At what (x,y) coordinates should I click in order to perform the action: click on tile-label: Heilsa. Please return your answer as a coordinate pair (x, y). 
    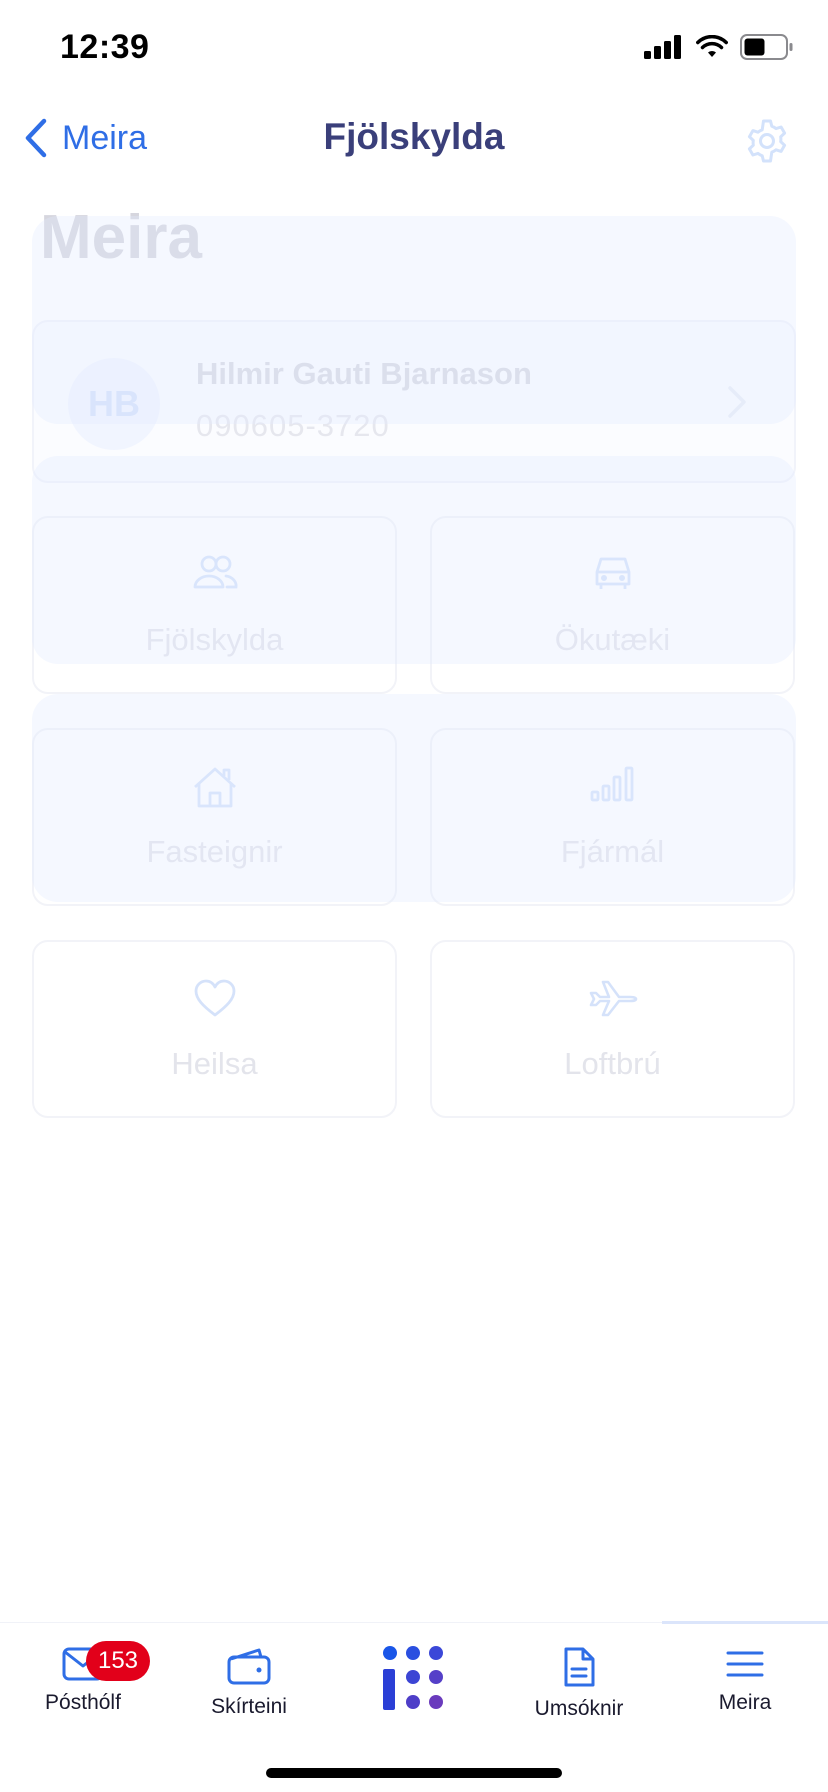
    Looking at the image, I should click on (214, 1063).